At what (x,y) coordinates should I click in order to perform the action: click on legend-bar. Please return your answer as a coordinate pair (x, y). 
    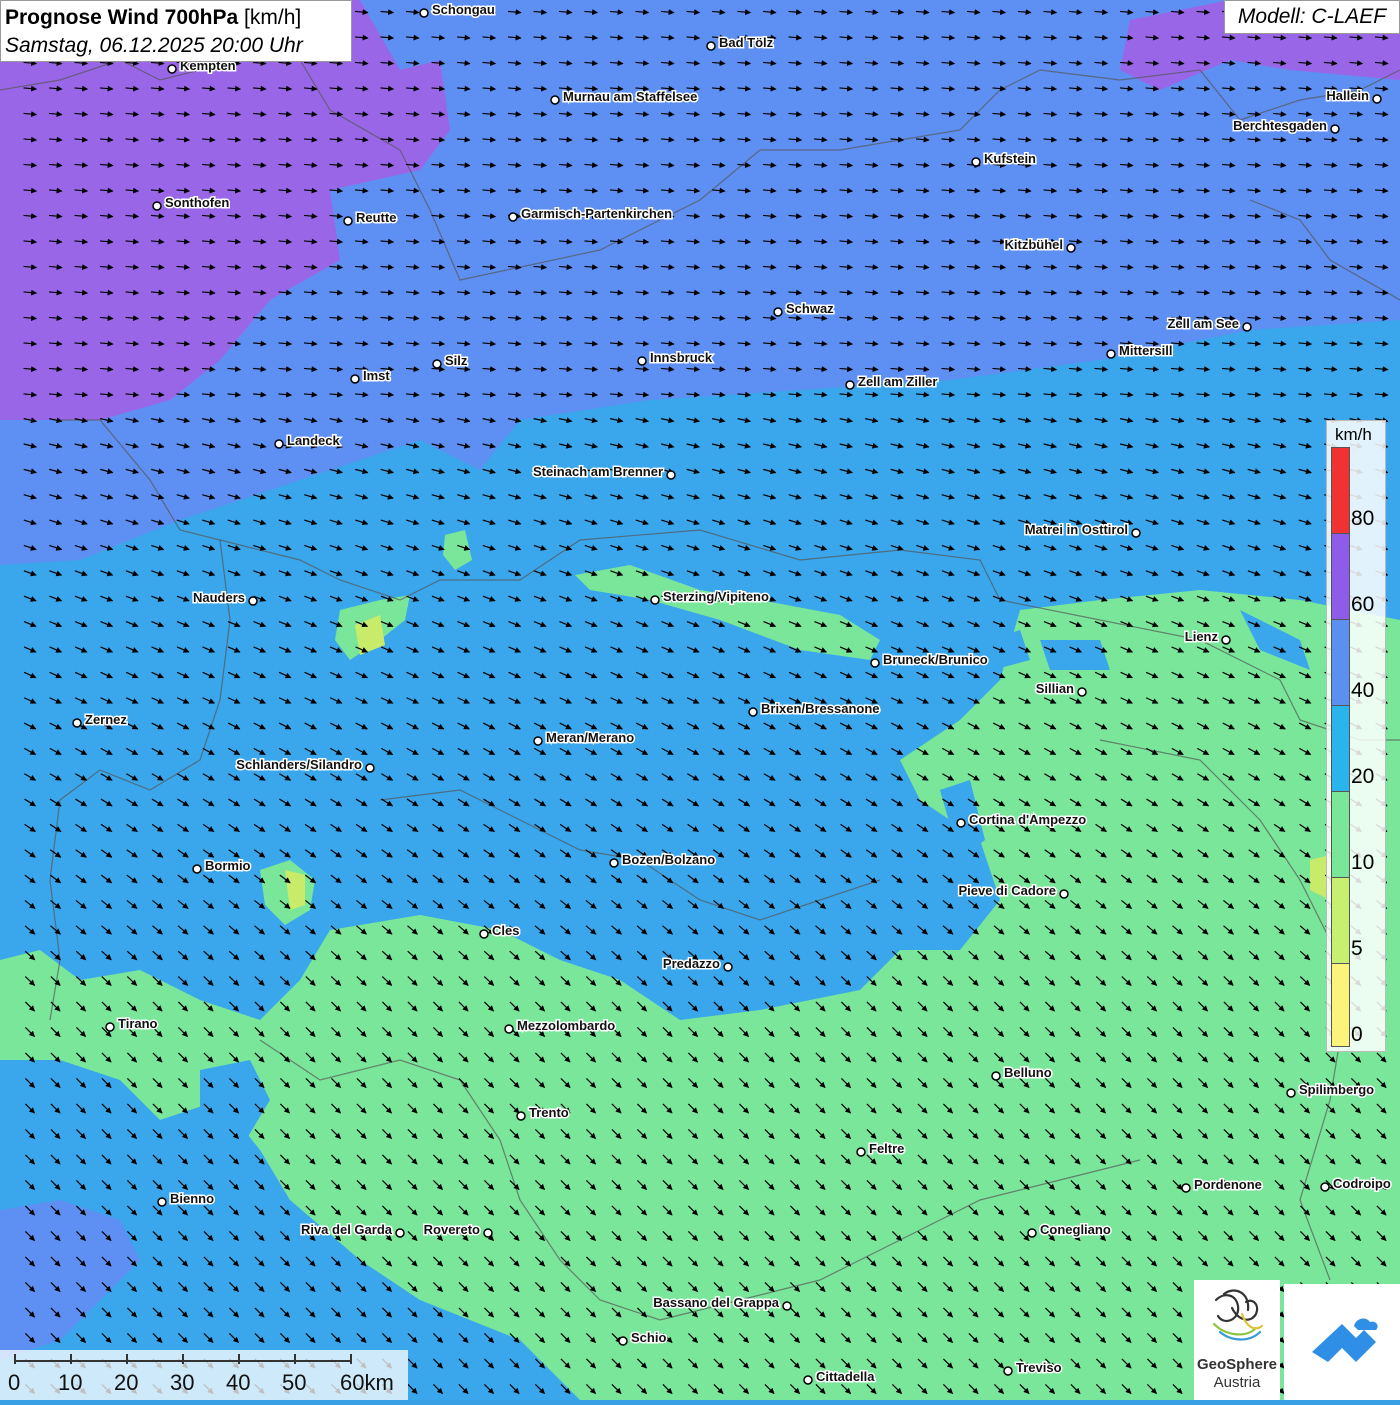
    Looking at the image, I should click on (1340, 747).